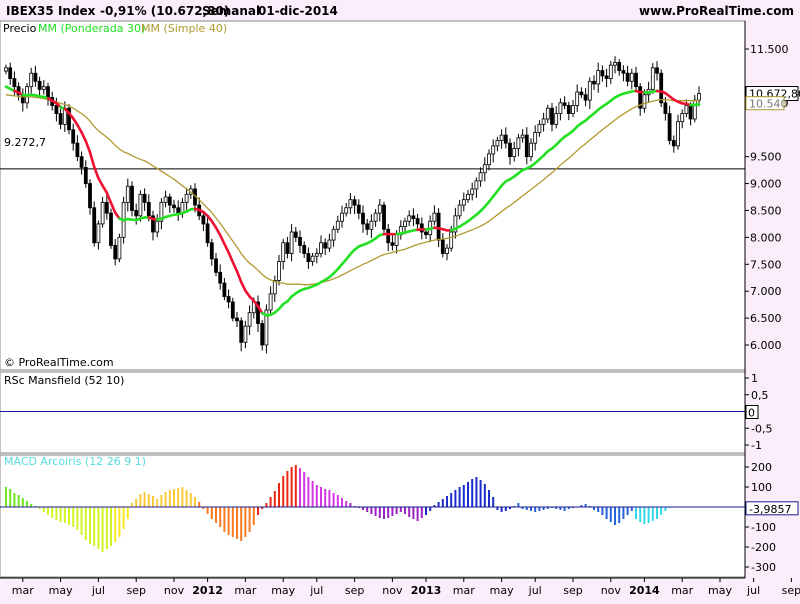 Image resolution: width=800 pixels, height=604 pixels. I want to click on macd-ytick-label: 200, so click(761, 467).